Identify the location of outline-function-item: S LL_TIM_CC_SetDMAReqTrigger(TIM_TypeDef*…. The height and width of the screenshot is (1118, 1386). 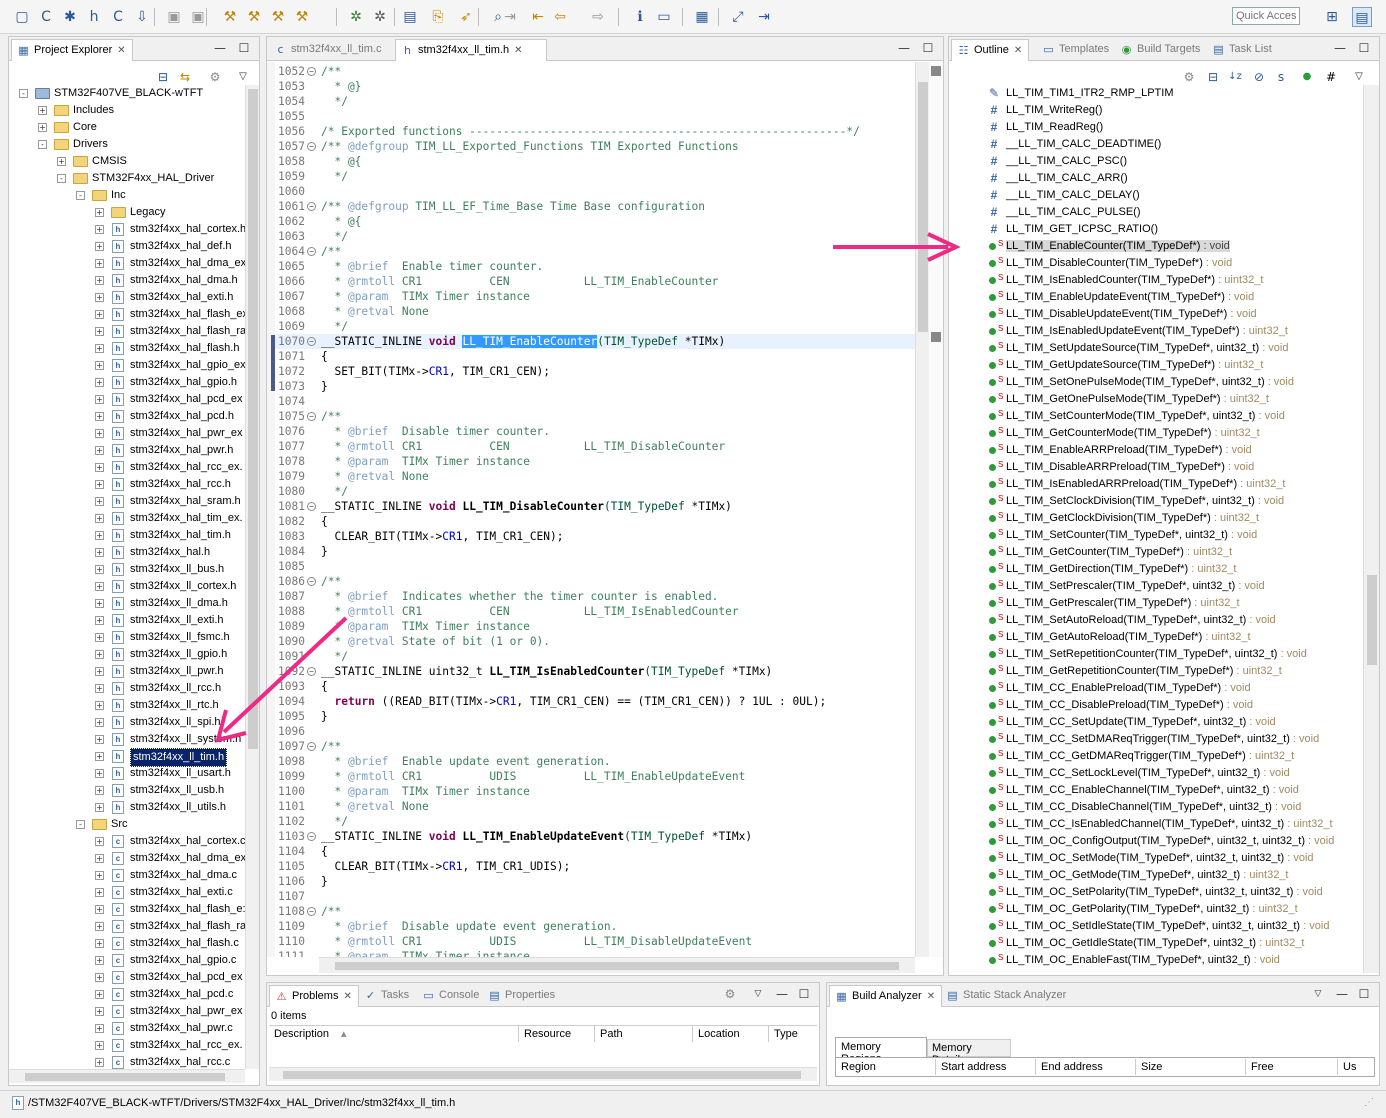
(1154, 739).